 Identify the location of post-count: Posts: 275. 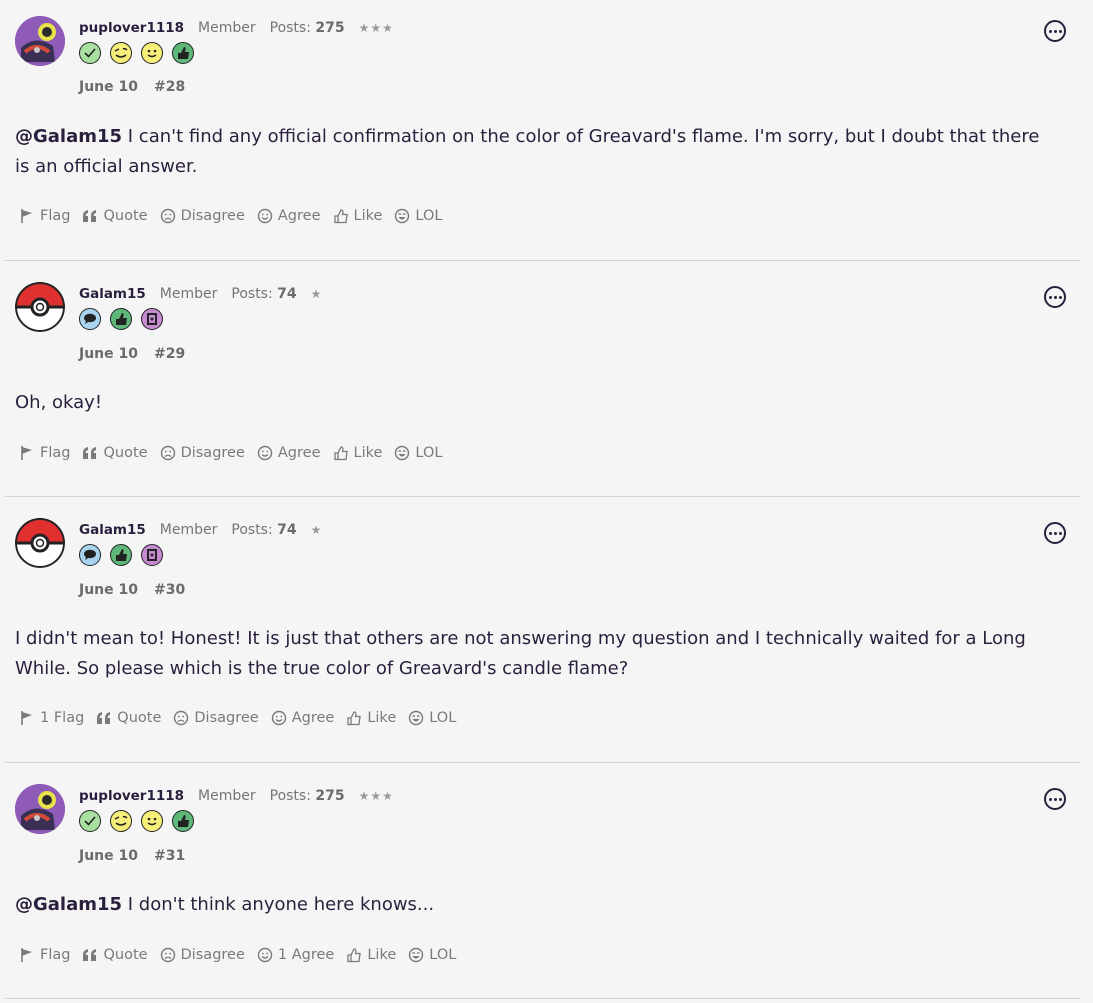
(307, 796).